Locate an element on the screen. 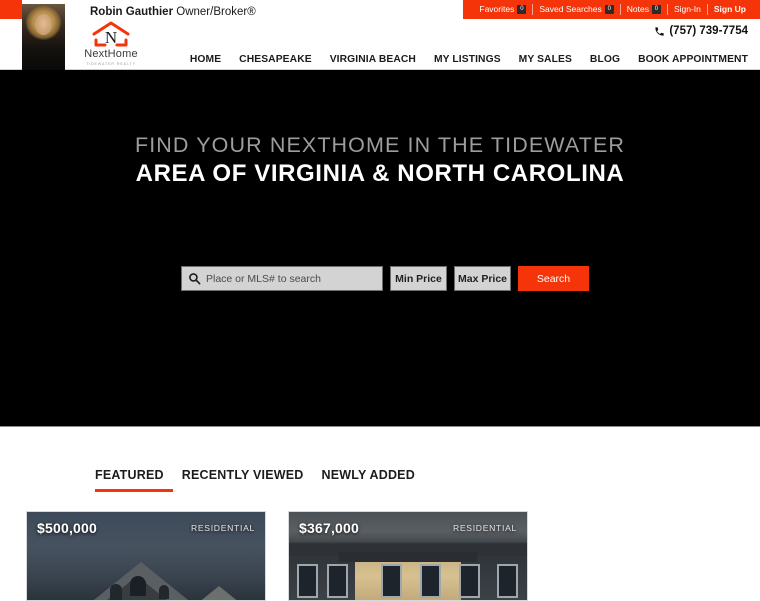 The image size is (760, 601). nexthome-logo: N NextHome Tidewater Realty is located at coordinates (111, 45).